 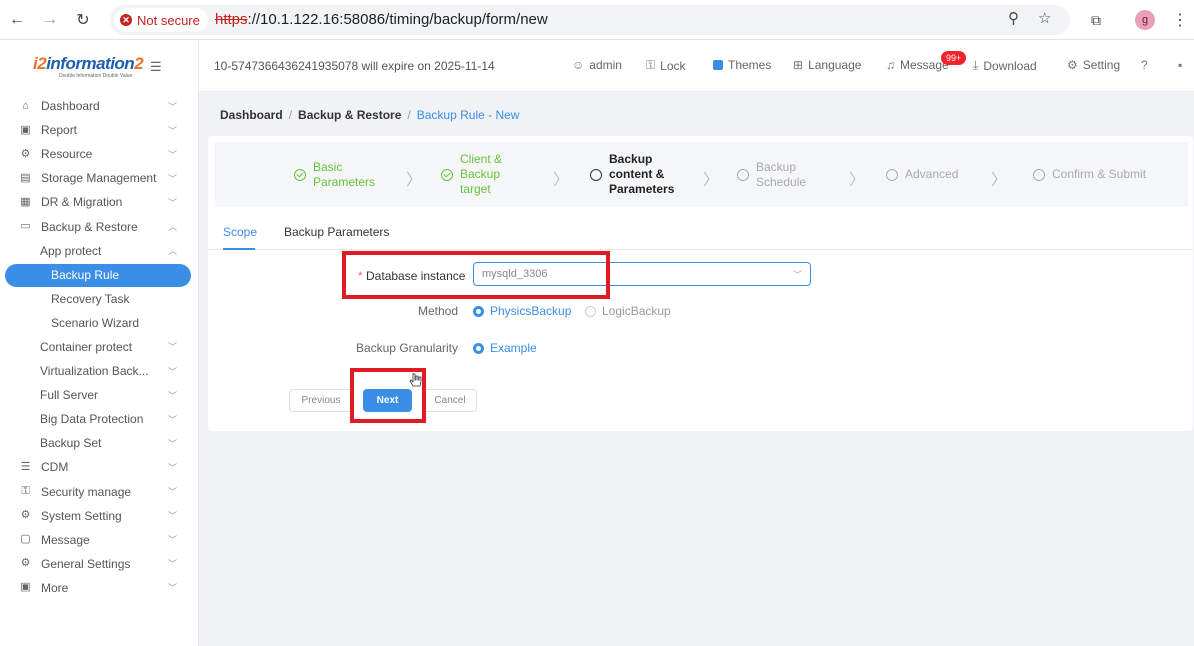 What do you see at coordinates (99, 516) in the screenshot?
I see `sidebar-item-system-setting: ⚙ System Setting ﹀` at bounding box center [99, 516].